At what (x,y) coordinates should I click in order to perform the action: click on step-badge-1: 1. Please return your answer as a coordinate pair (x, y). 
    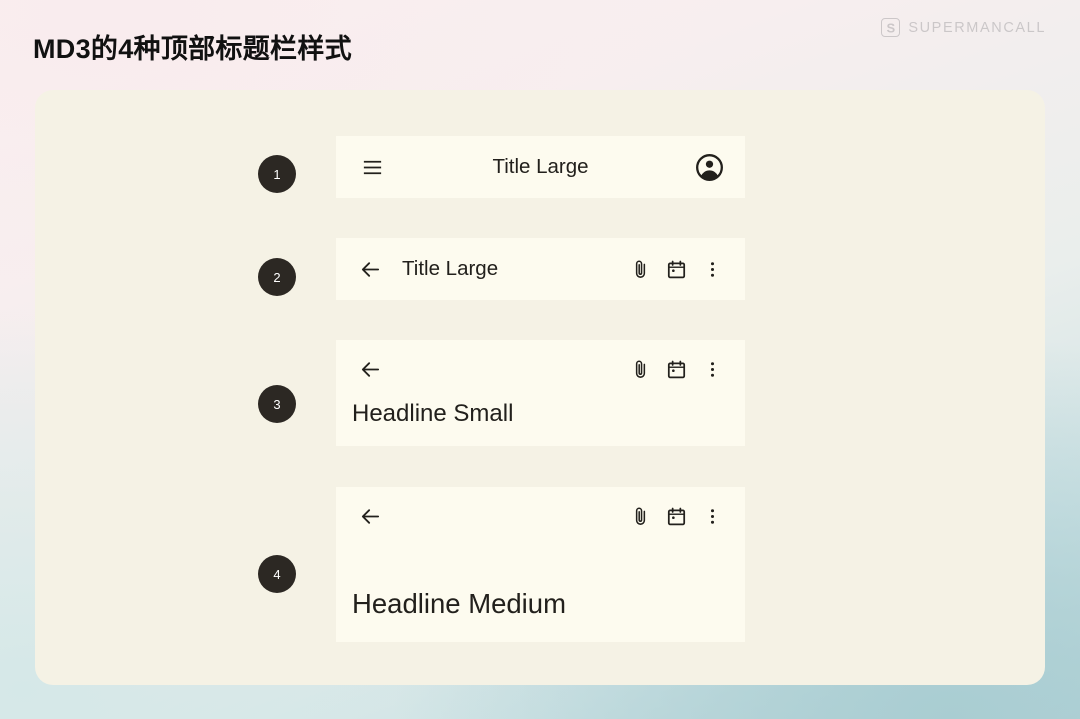
    Looking at the image, I should click on (277, 174).